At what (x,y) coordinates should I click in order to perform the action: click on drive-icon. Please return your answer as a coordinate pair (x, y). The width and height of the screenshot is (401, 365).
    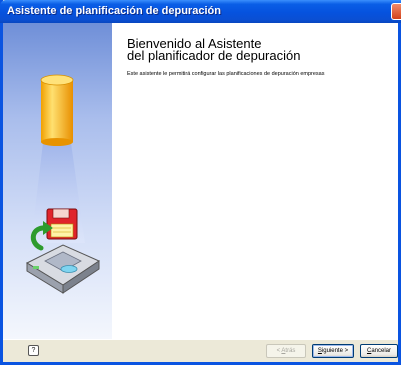
    Looking at the image, I should click on (63, 269).